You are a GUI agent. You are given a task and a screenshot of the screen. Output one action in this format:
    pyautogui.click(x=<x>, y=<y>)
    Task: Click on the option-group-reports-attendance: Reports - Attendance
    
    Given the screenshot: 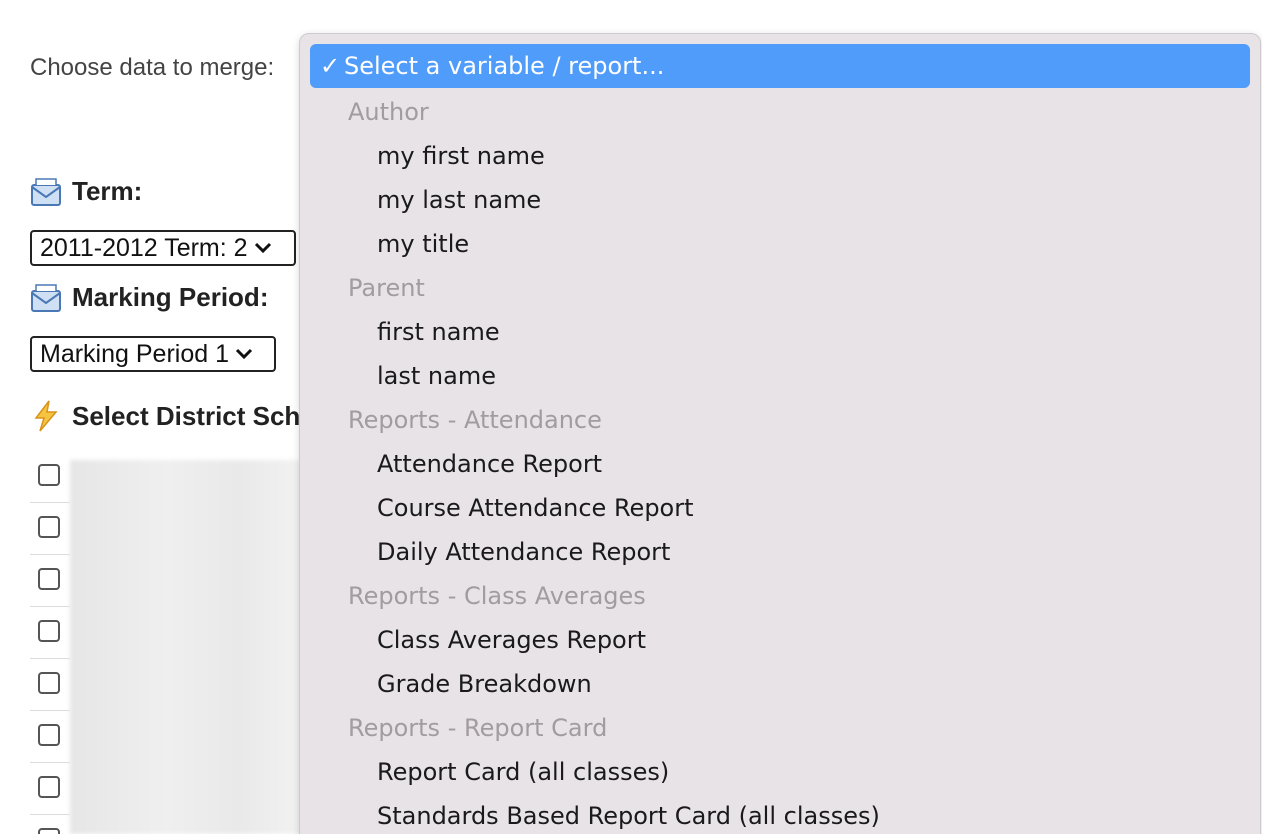 What is the action you would take?
    pyautogui.click(x=475, y=420)
    